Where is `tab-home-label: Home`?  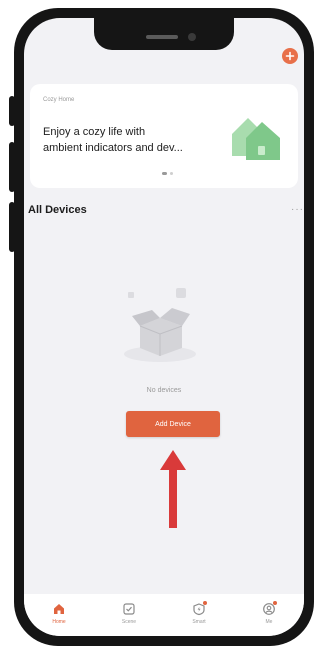
tab-home-label: Home is located at coordinates (59, 622).